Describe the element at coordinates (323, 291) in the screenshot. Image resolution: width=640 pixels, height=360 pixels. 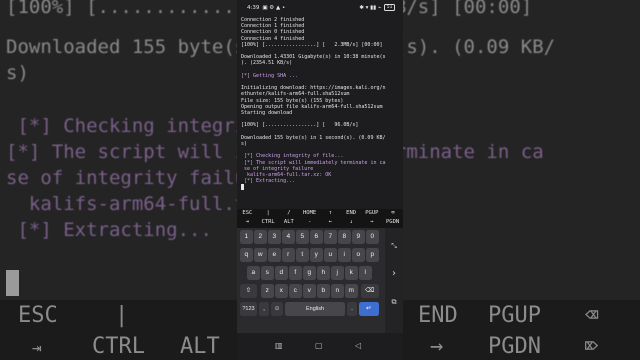
I see `key-b: b` at that location.